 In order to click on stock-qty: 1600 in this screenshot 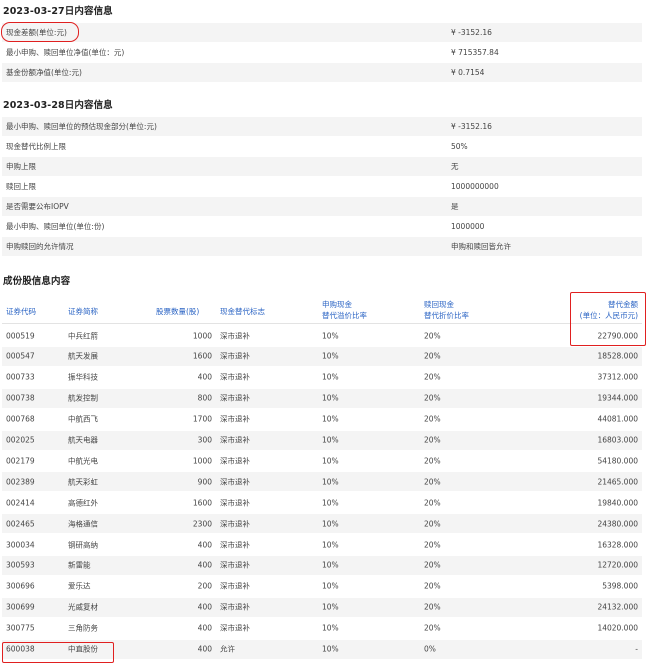, I will do `click(202, 503)`.